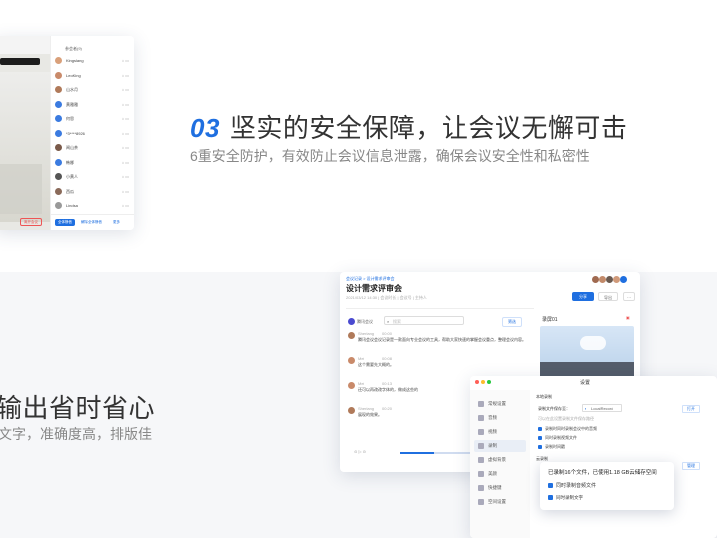  Describe the element at coordinates (365, 321) in the screenshot. I see `chat-label: 腾讯会议` at that location.